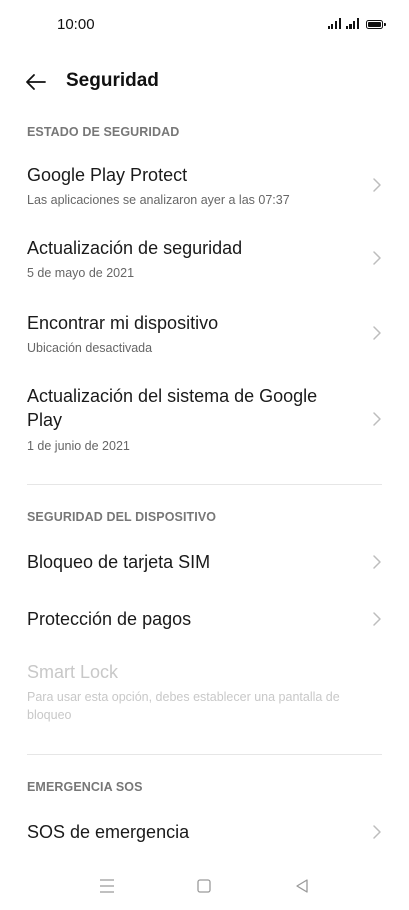  I want to click on section-header-device-security: SEGURIDAD DEL DISPOSITIVO, so click(122, 517).